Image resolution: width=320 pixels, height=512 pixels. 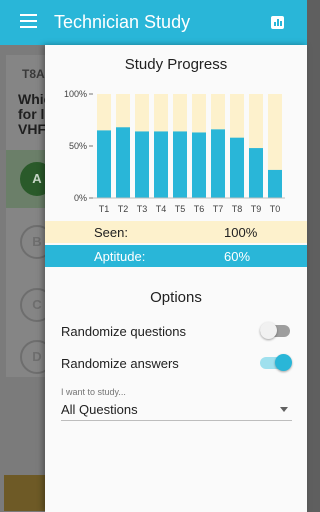 What do you see at coordinates (237, 256) in the screenshot?
I see `aptitude-value: 60%` at bounding box center [237, 256].